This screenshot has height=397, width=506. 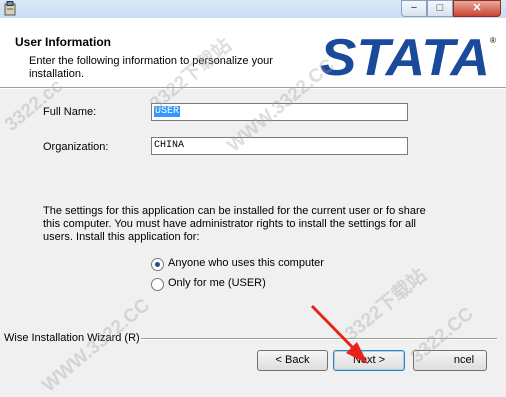 I want to click on close-button: ✕, so click(x=477, y=8).